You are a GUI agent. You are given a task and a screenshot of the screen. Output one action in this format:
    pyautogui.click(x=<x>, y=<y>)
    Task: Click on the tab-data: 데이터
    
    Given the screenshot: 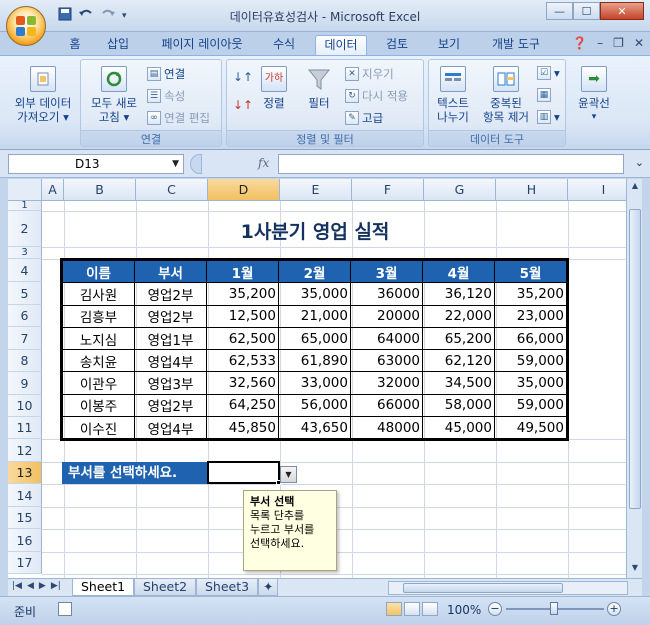 What is the action you would take?
    pyautogui.click(x=341, y=45)
    